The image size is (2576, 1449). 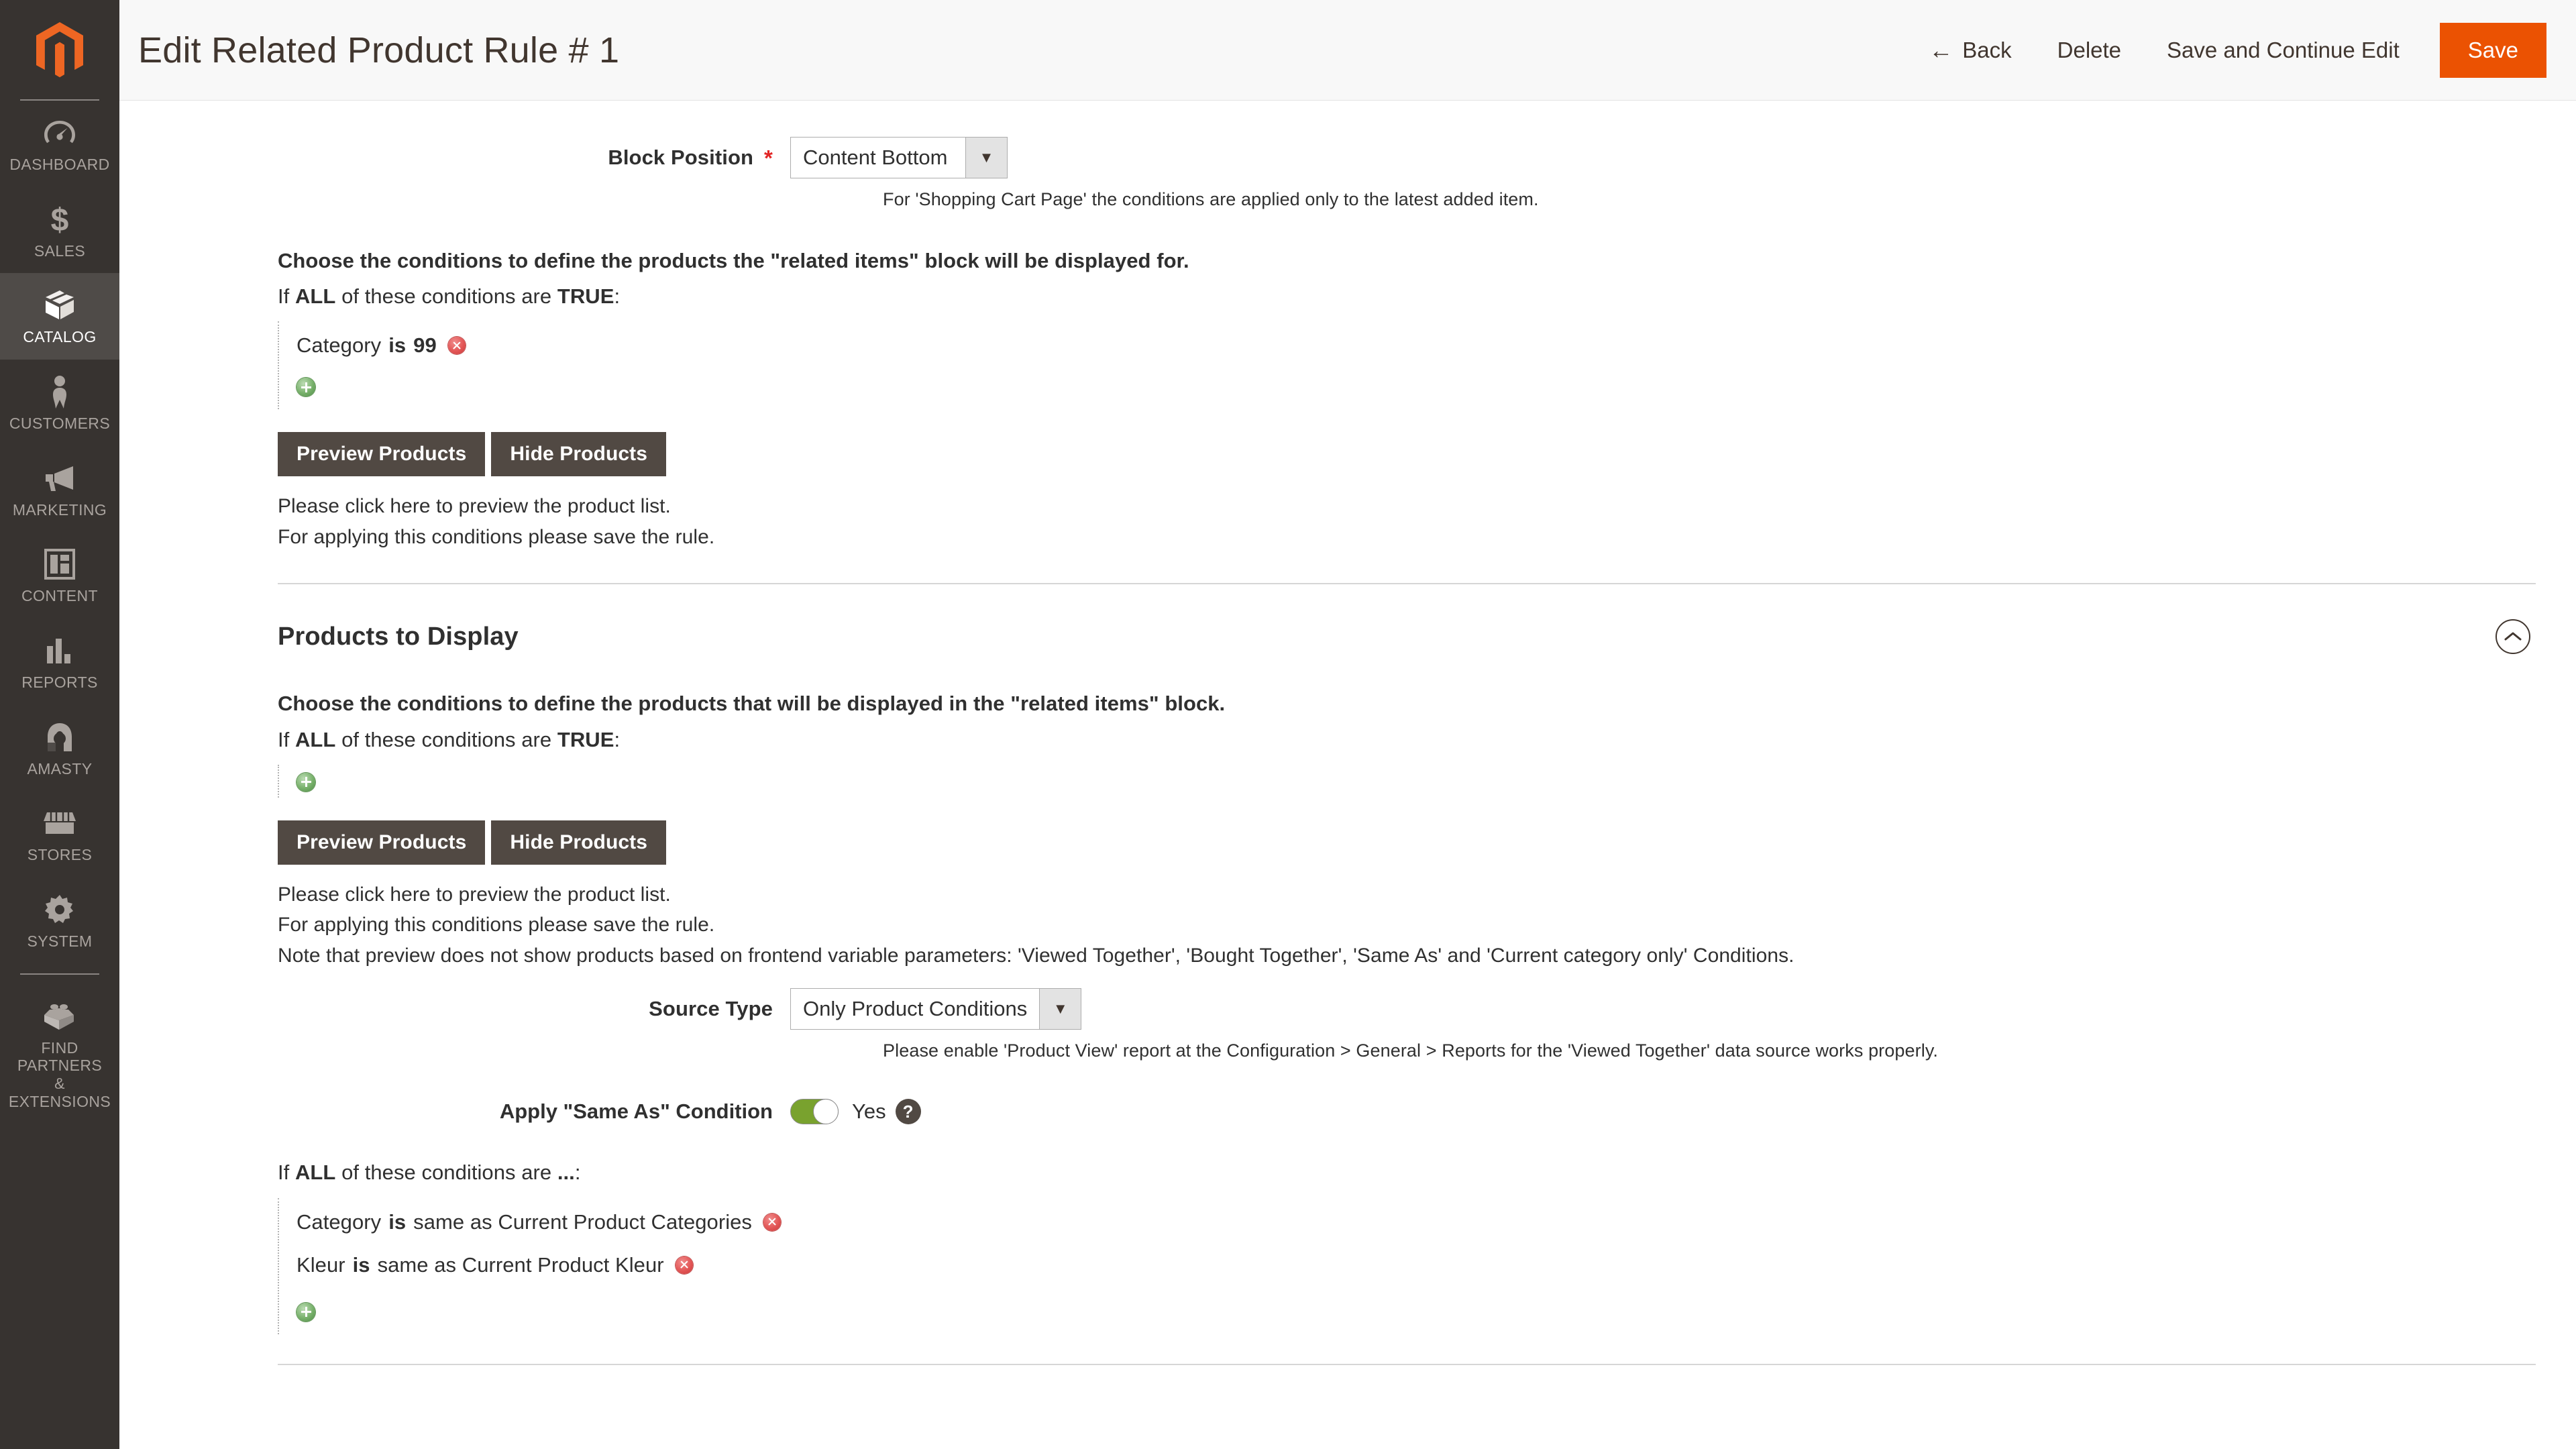 I want to click on brick-icon, so click(x=59, y=1016).